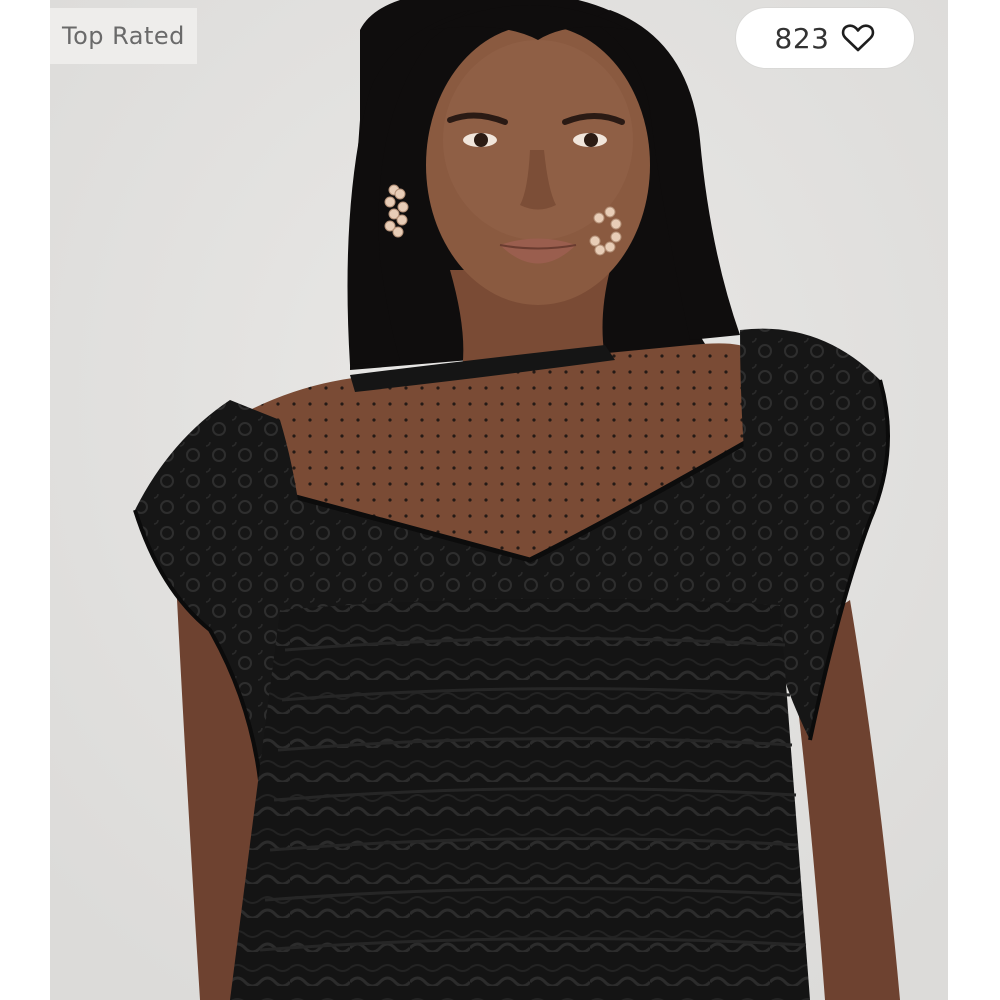 The height and width of the screenshot is (1000, 1000). I want to click on top-rated-badge: Top Rated, so click(123, 36).